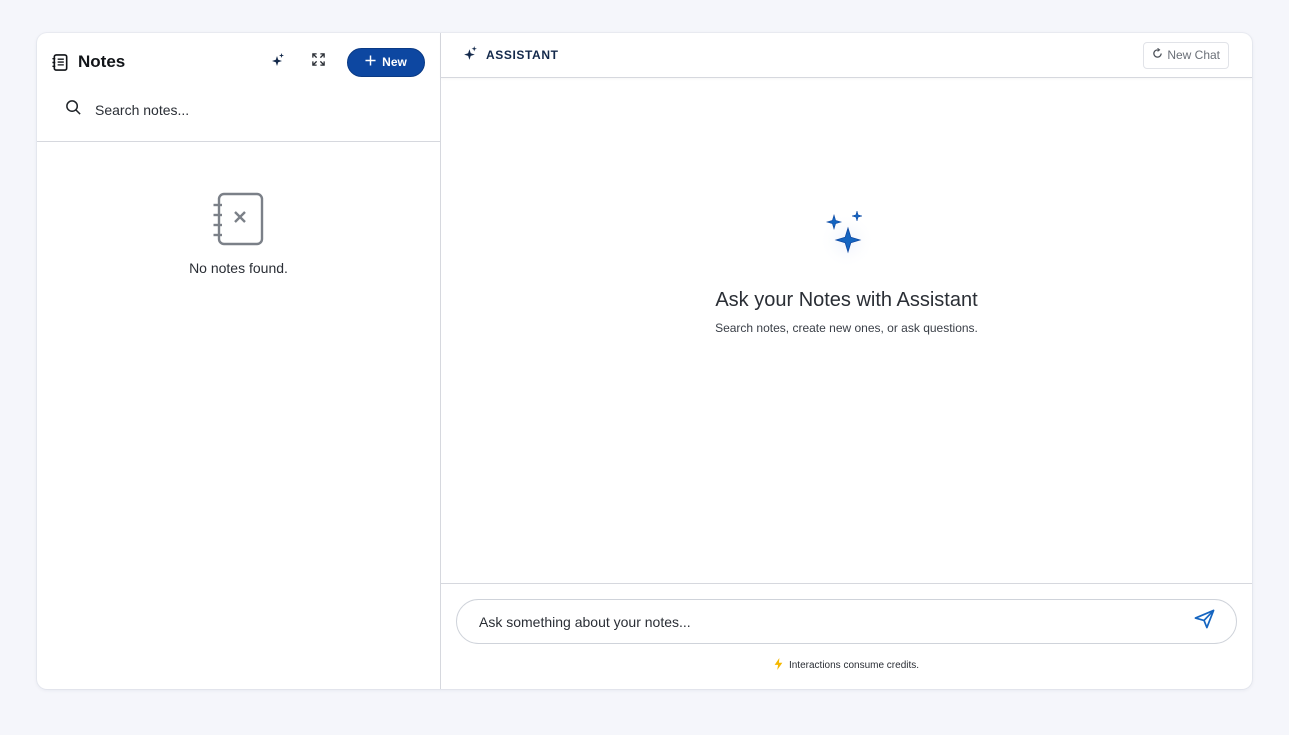 This screenshot has height=735, width=1289. I want to click on lightning-icon, so click(778, 665).